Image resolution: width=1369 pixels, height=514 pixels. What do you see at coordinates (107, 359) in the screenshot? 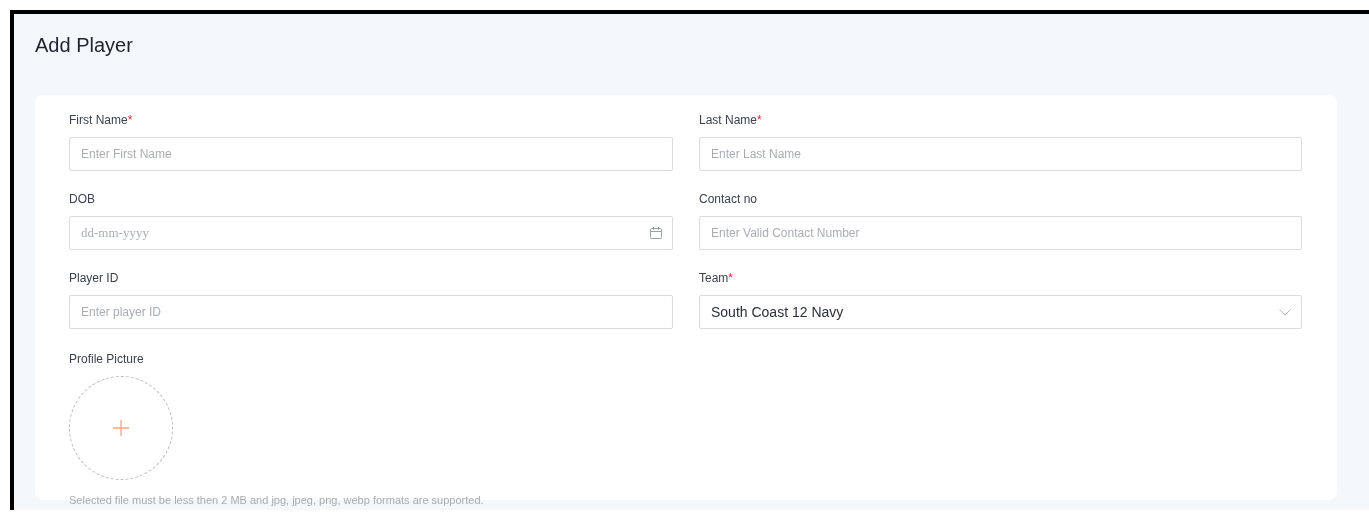
I see `field-label: Profile Picture` at bounding box center [107, 359].